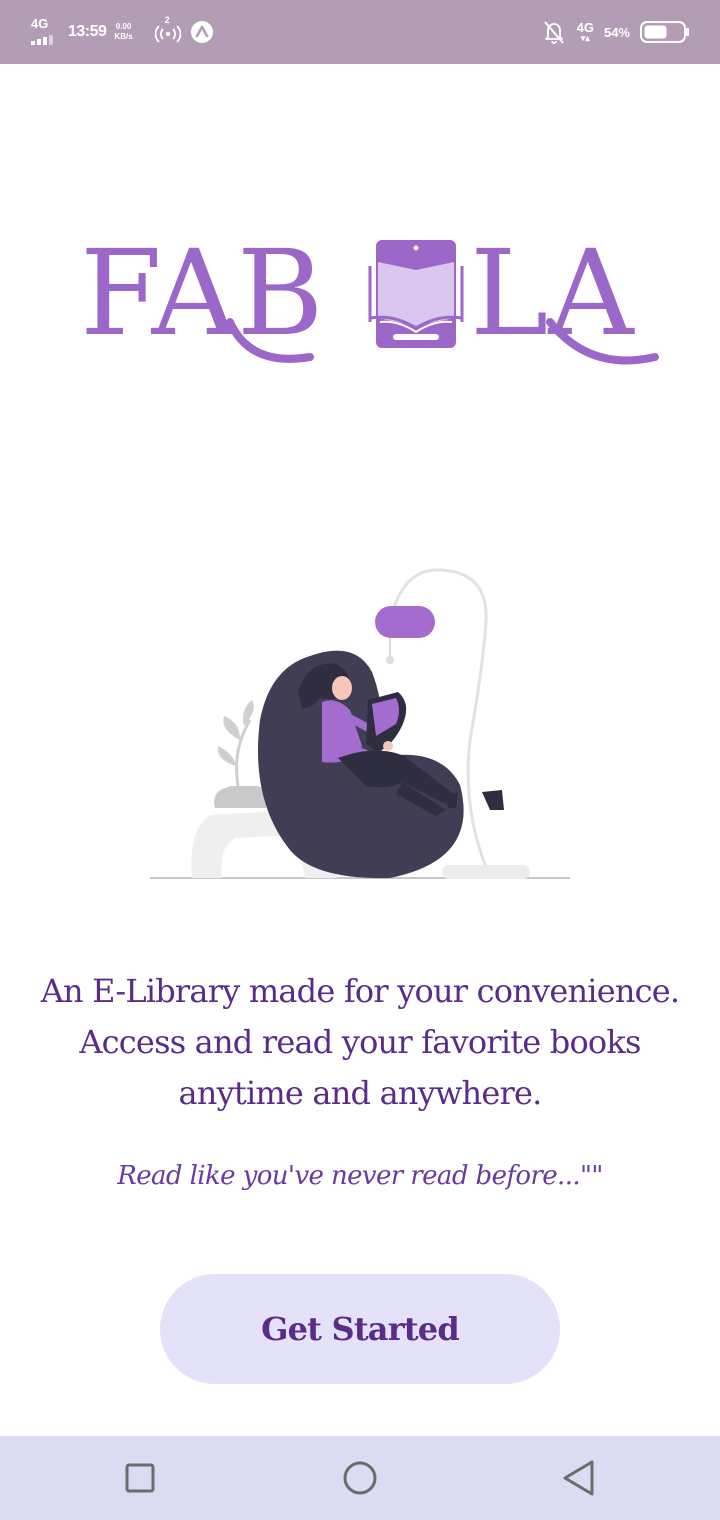  What do you see at coordinates (42, 40) in the screenshot?
I see `signal-bars-icon` at bounding box center [42, 40].